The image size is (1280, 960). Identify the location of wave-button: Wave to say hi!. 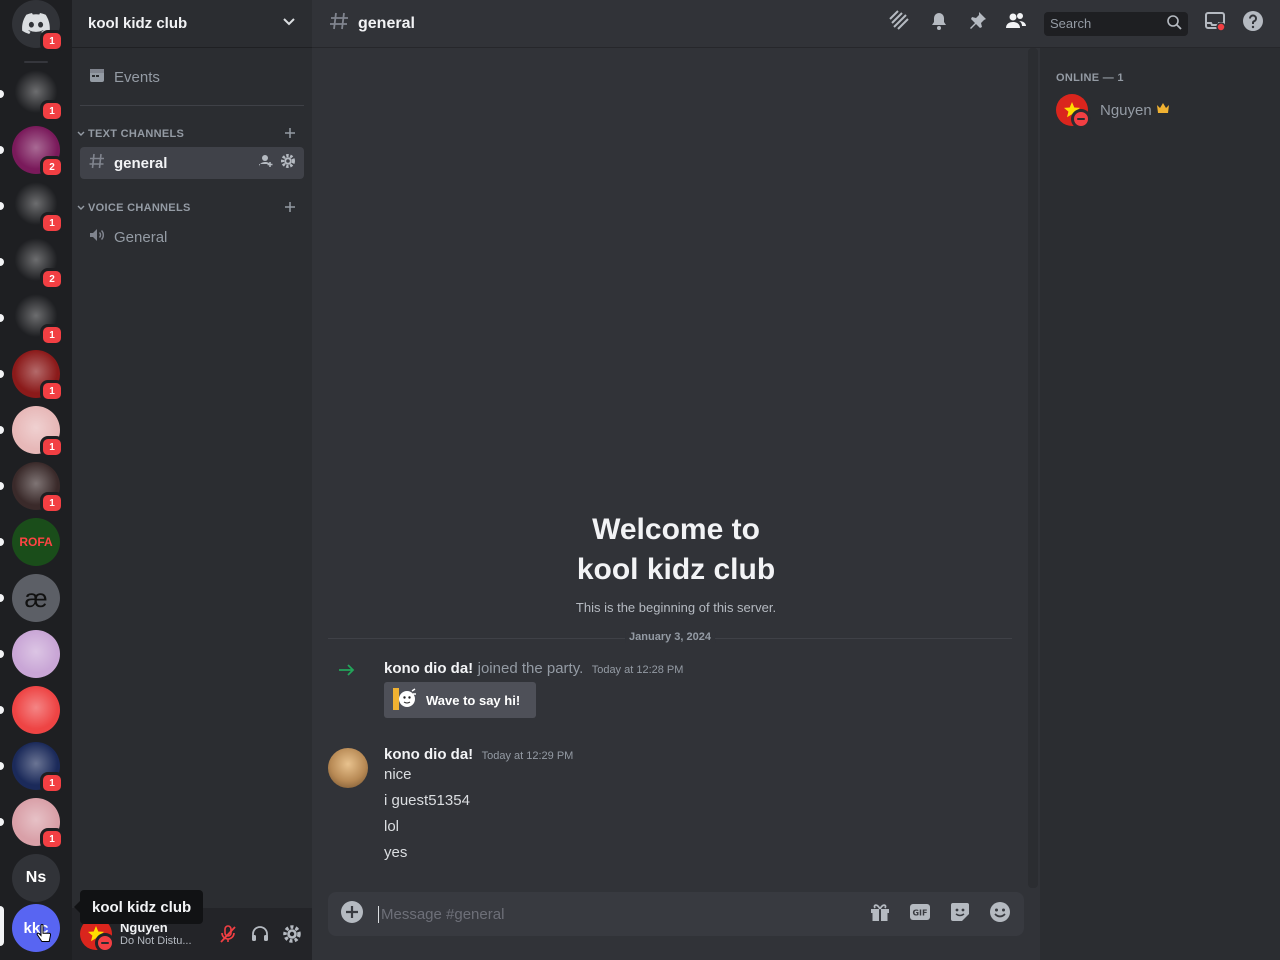
(460, 700).